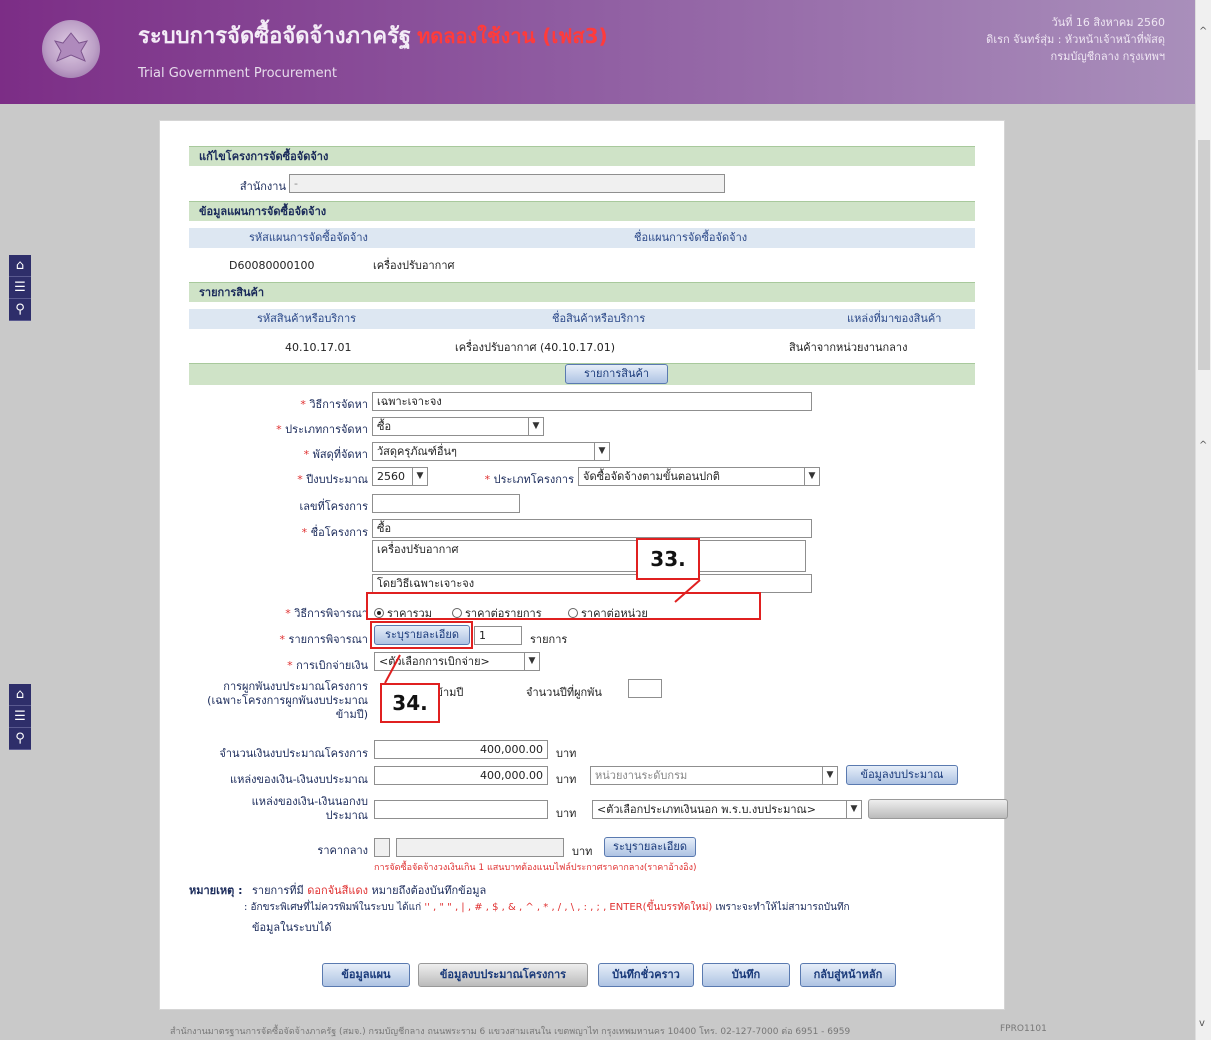  Describe the element at coordinates (542, 631) in the screenshot. I see `annotation-arrows` at that location.